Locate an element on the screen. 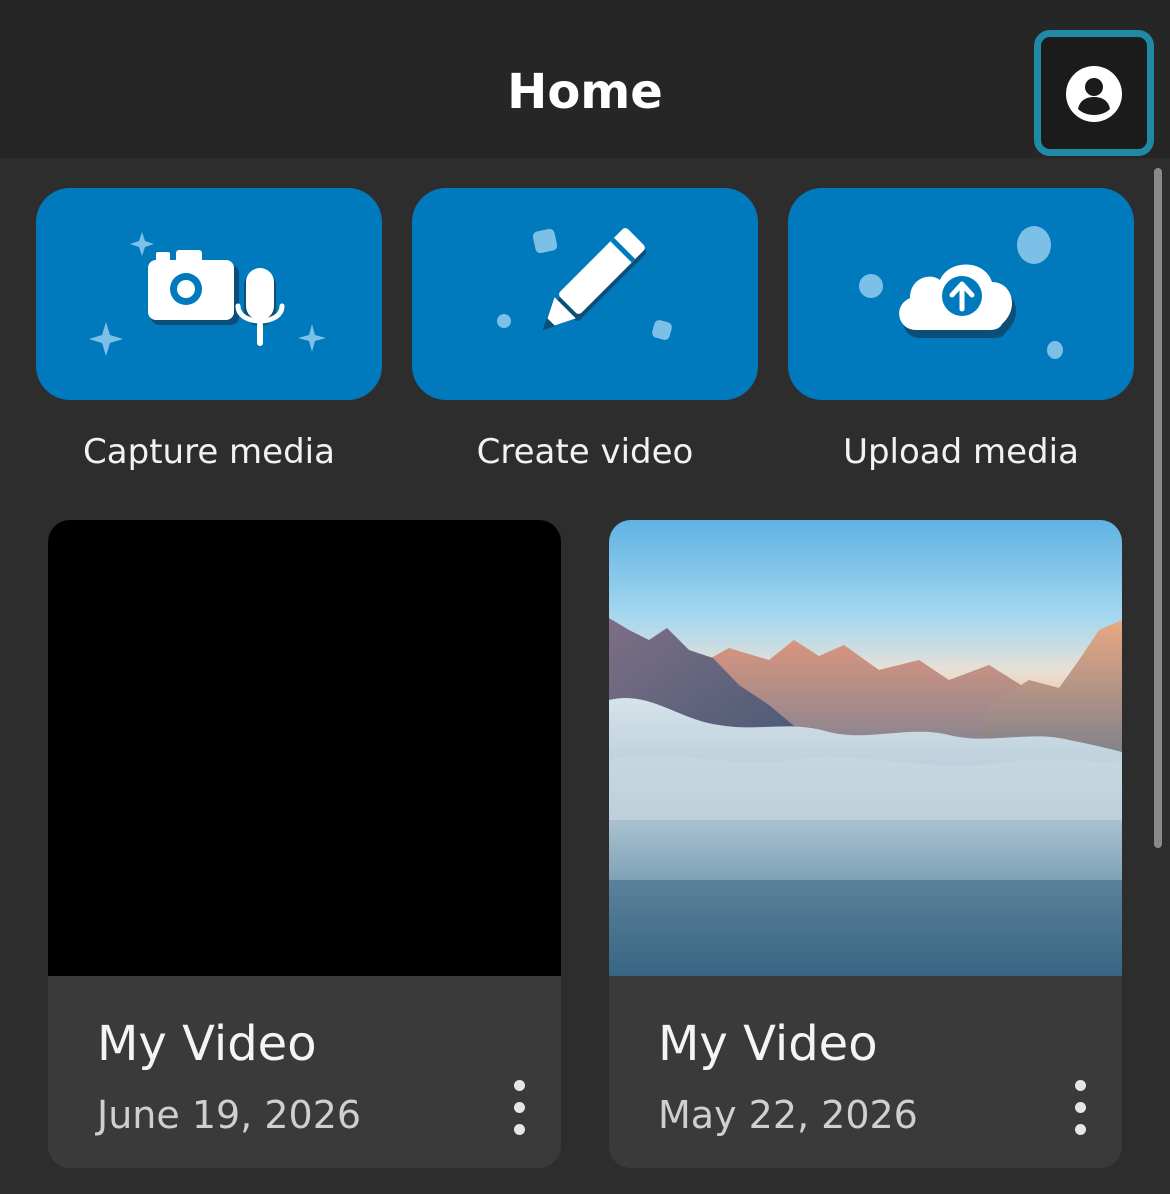 This screenshot has height=1194, width=1170. app-header: Home is located at coordinates (585, 79).